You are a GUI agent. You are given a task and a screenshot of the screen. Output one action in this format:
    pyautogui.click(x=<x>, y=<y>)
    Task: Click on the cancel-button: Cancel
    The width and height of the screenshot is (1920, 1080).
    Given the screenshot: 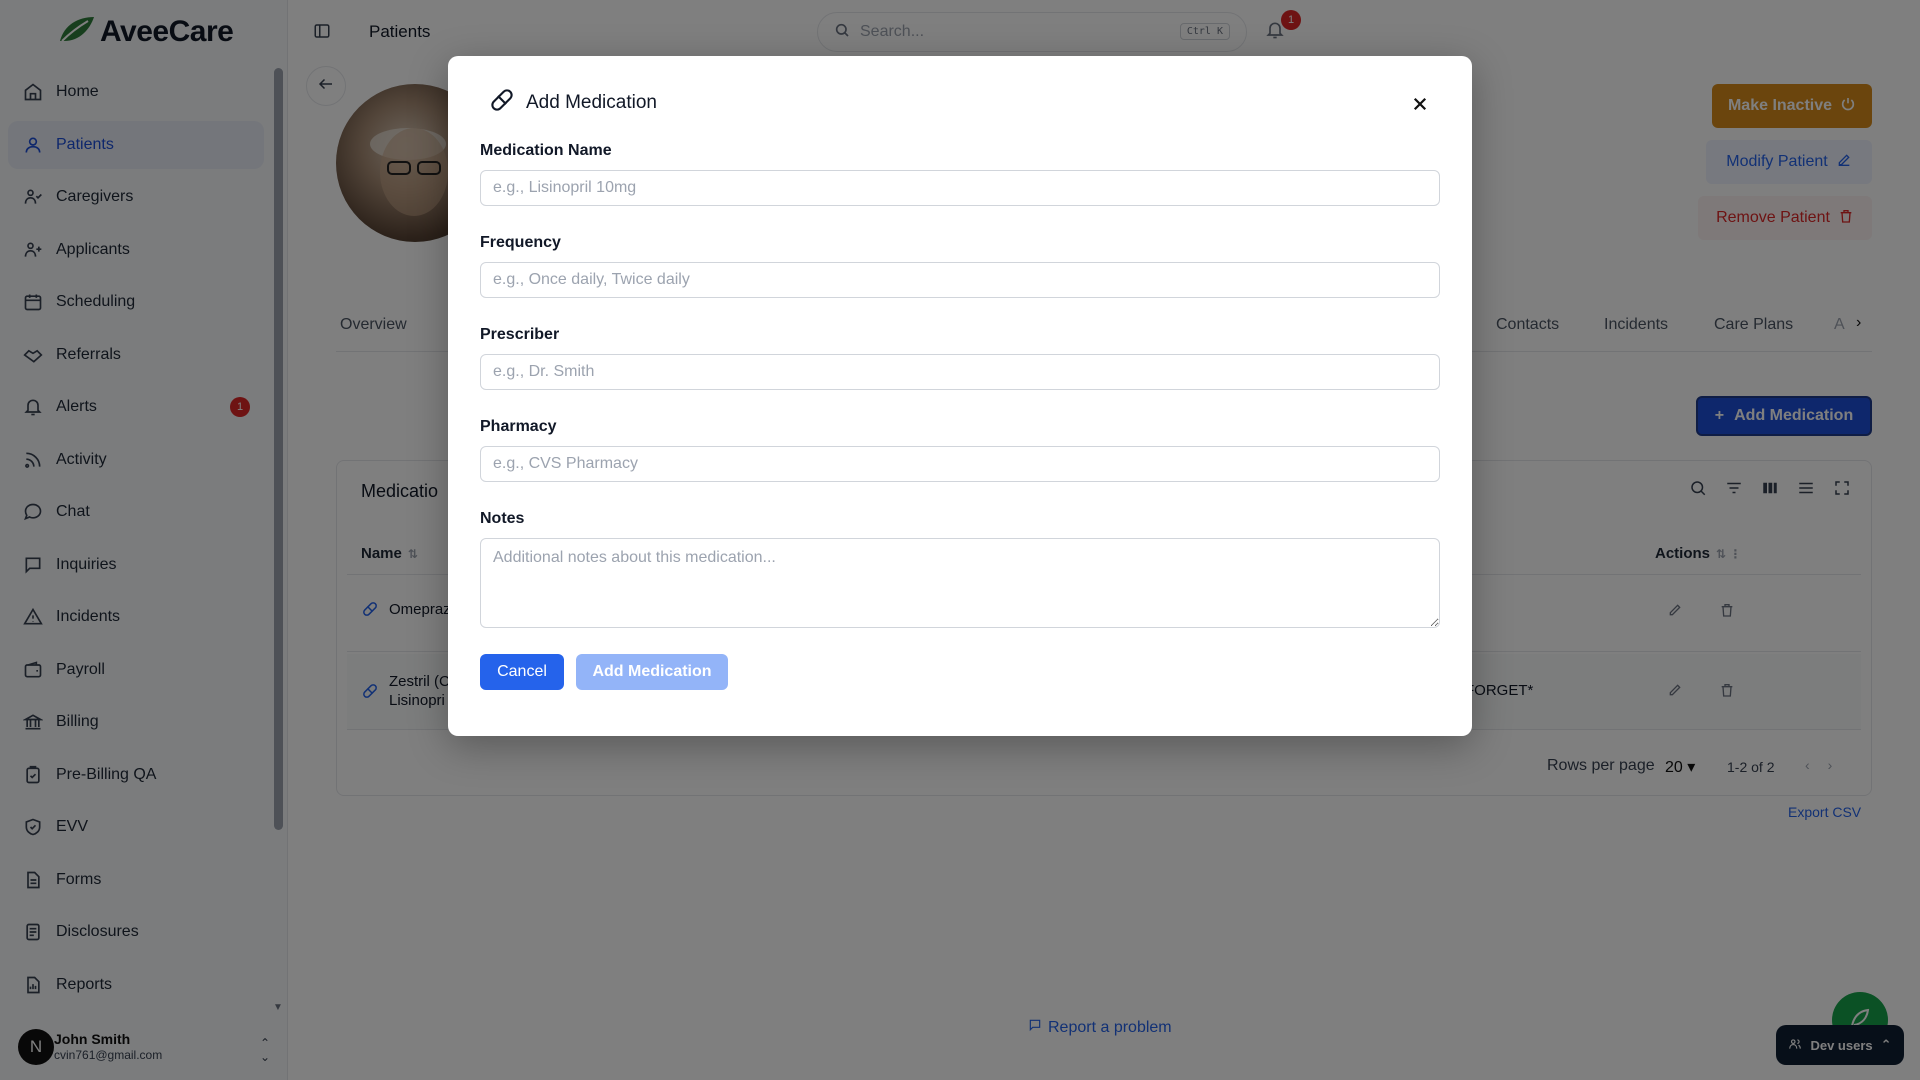 What is the action you would take?
    pyautogui.click(x=522, y=672)
    